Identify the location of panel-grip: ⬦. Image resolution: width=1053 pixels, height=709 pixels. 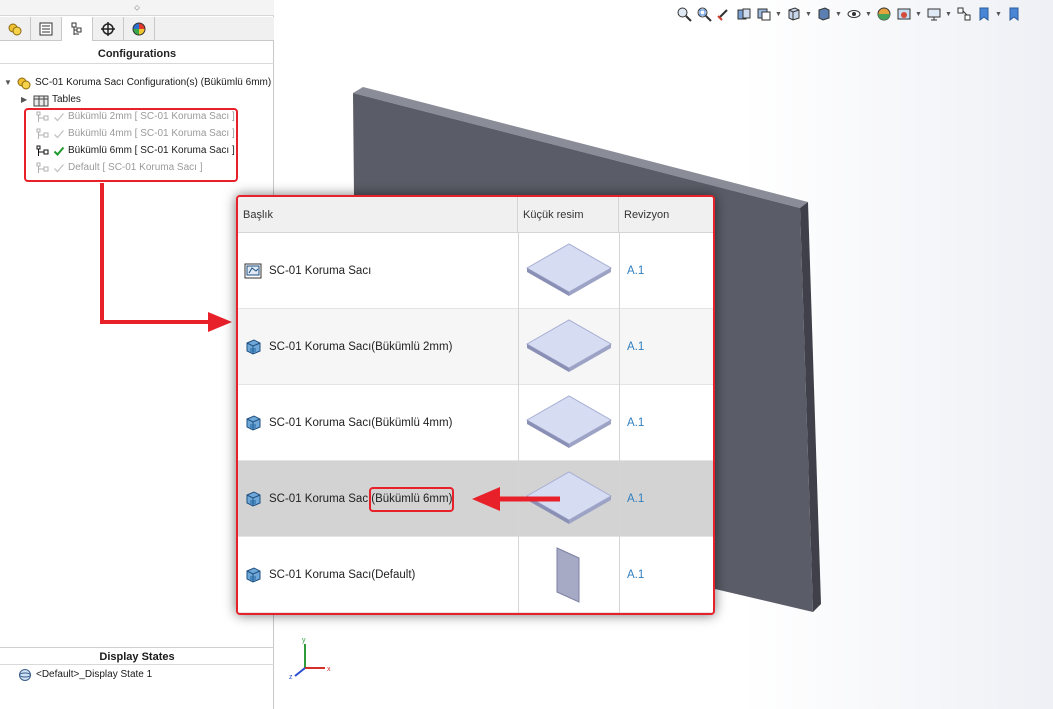
(137, 8).